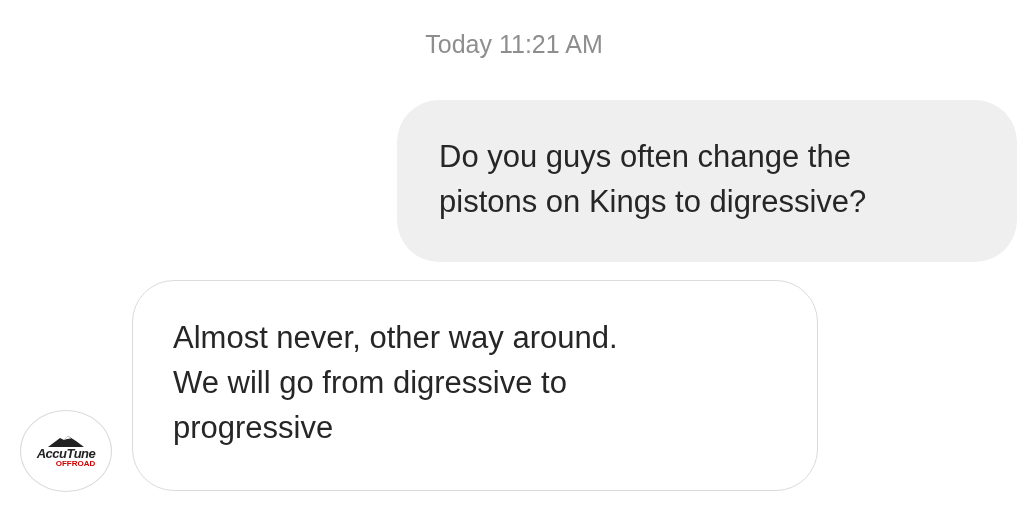 The height and width of the screenshot is (516, 1024). What do you see at coordinates (66, 440) in the screenshot?
I see `mountain-icon` at bounding box center [66, 440].